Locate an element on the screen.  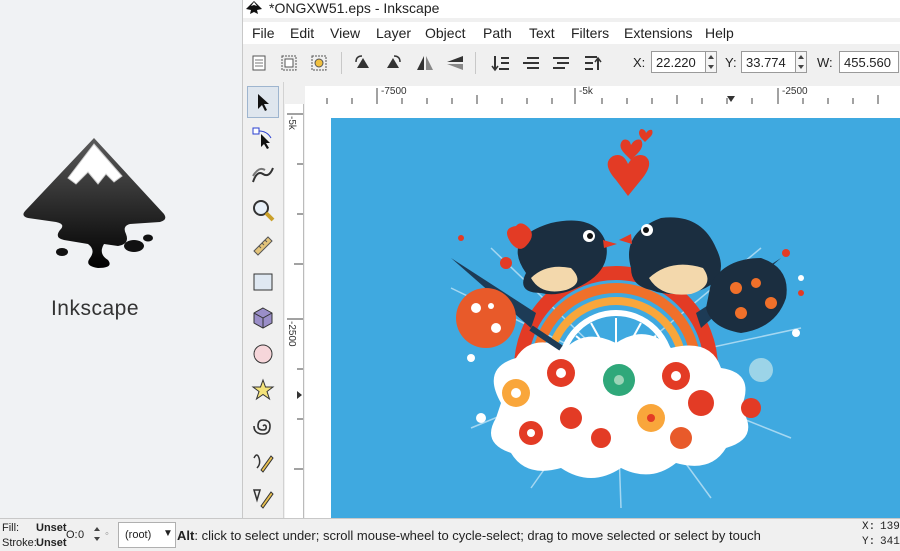
menu-path: Path is located at coordinates (497, 33).